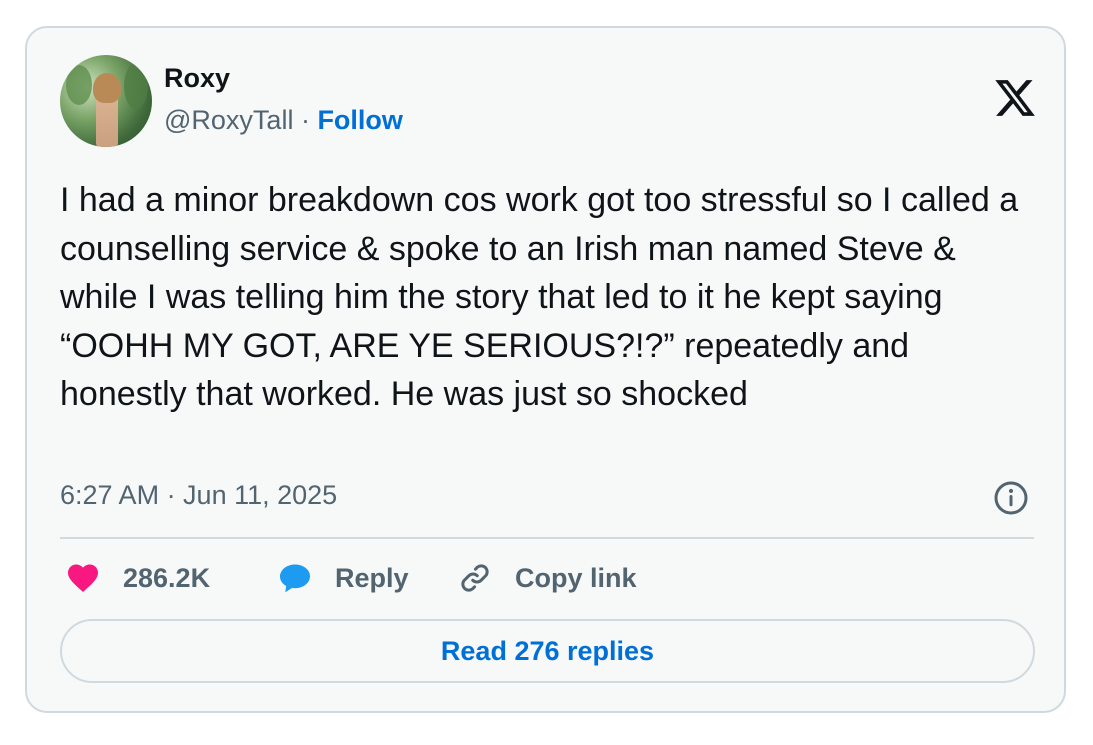 This screenshot has height=745, width=1093. I want to click on avatar, so click(106, 101).